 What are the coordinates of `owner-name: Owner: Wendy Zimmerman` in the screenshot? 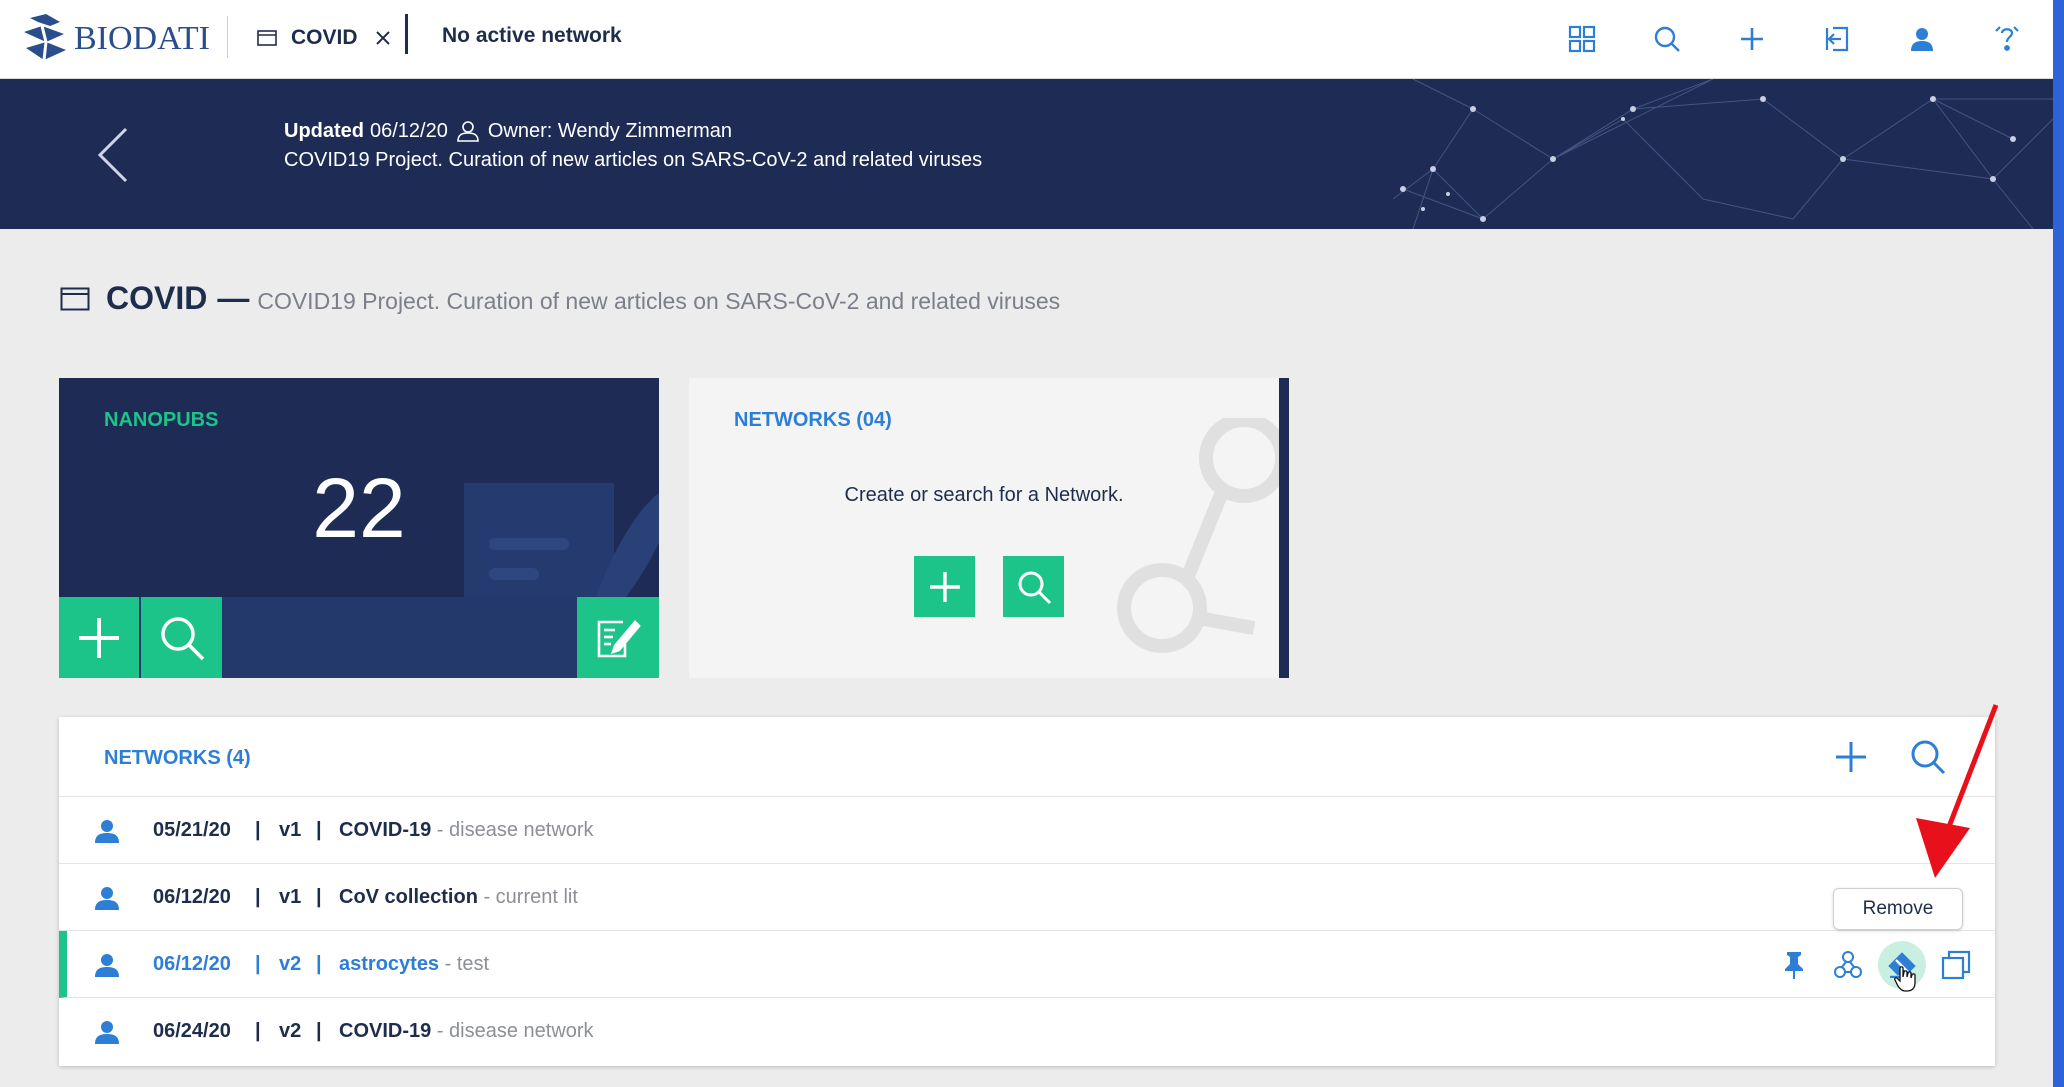 It's located at (609, 130).